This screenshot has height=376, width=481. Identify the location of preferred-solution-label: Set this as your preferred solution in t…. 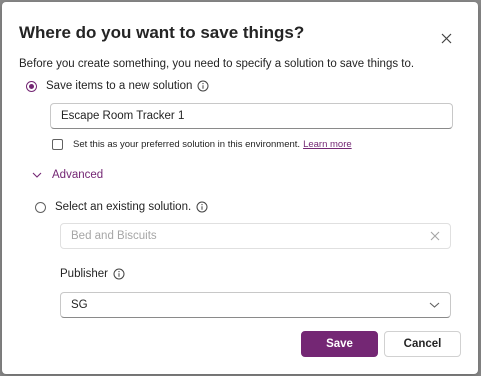
(187, 144).